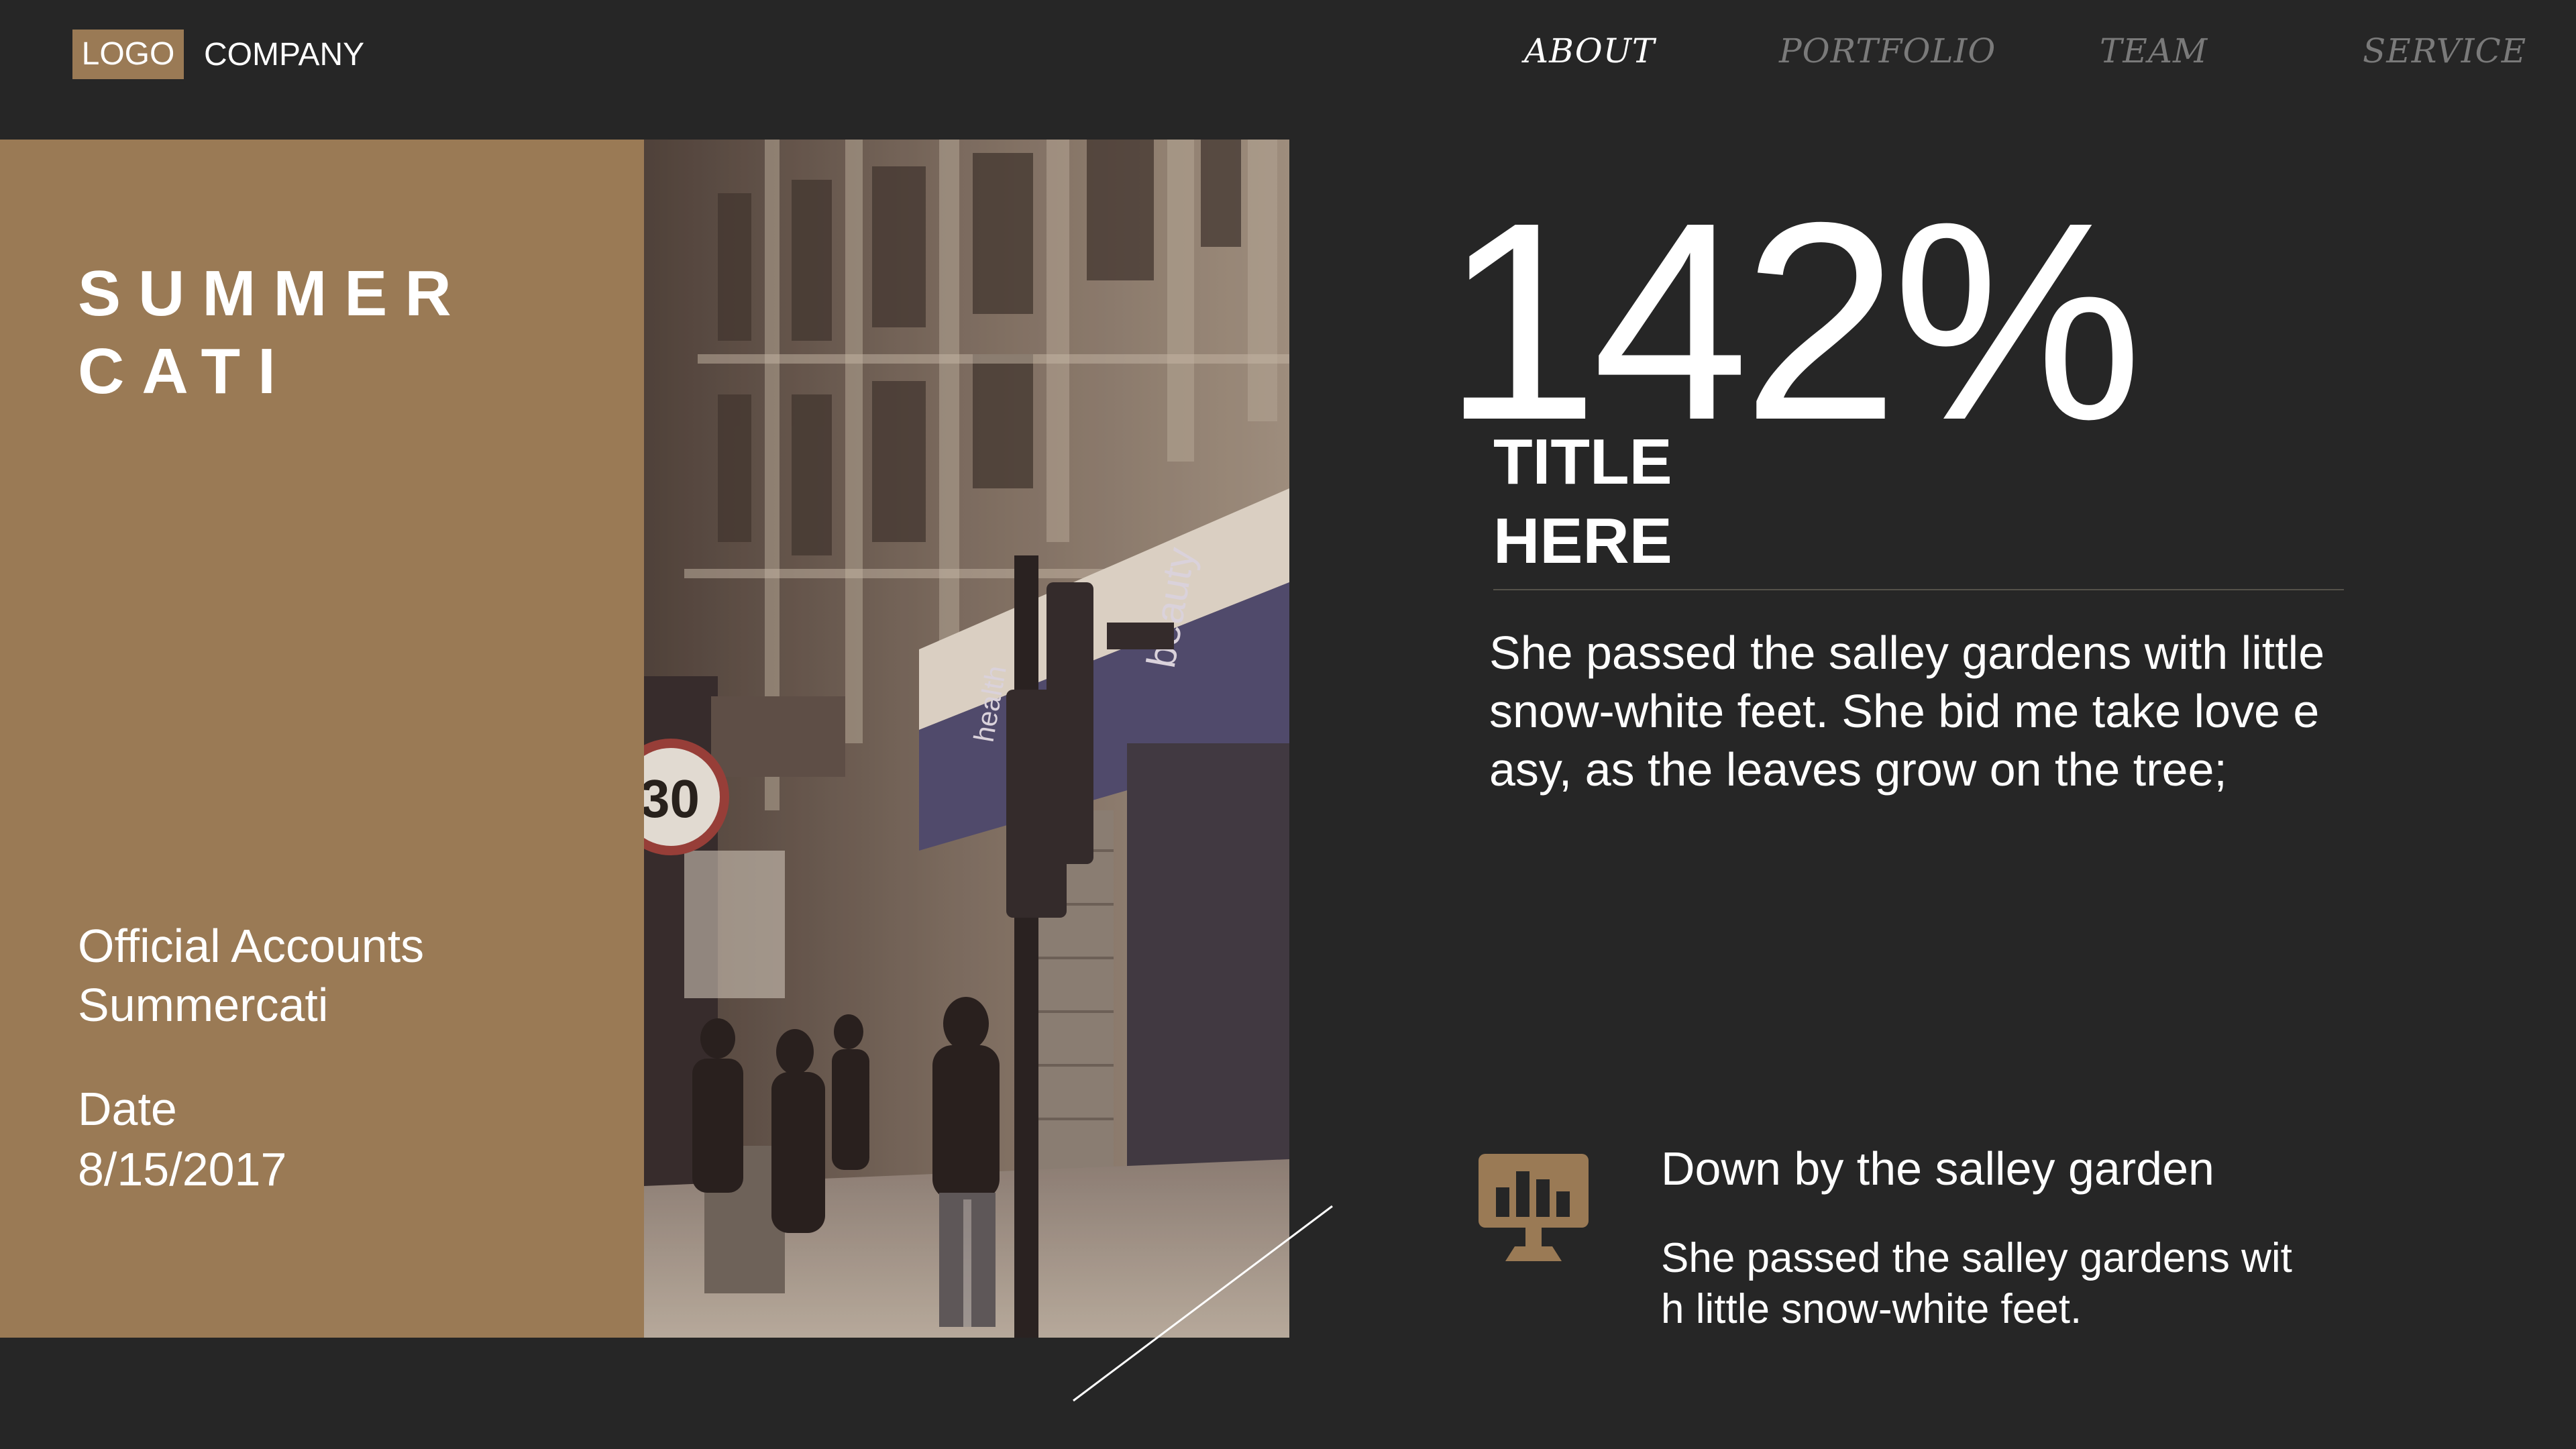 Image resolution: width=2576 pixels, height=1449 pixels. What do you see at coordinates (1582, 541) in the screenshot?
I see `stat-title-line: HERE` at bounding box center [1582, 541].